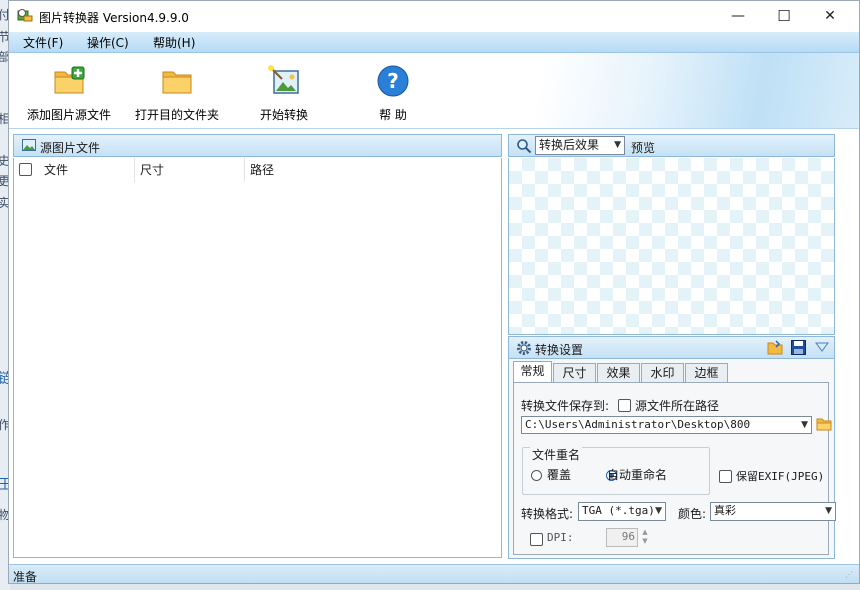 This screenshot has height=590, width=860. I want to click on add-source-button: 添加图片源文件, so click(69, 90).